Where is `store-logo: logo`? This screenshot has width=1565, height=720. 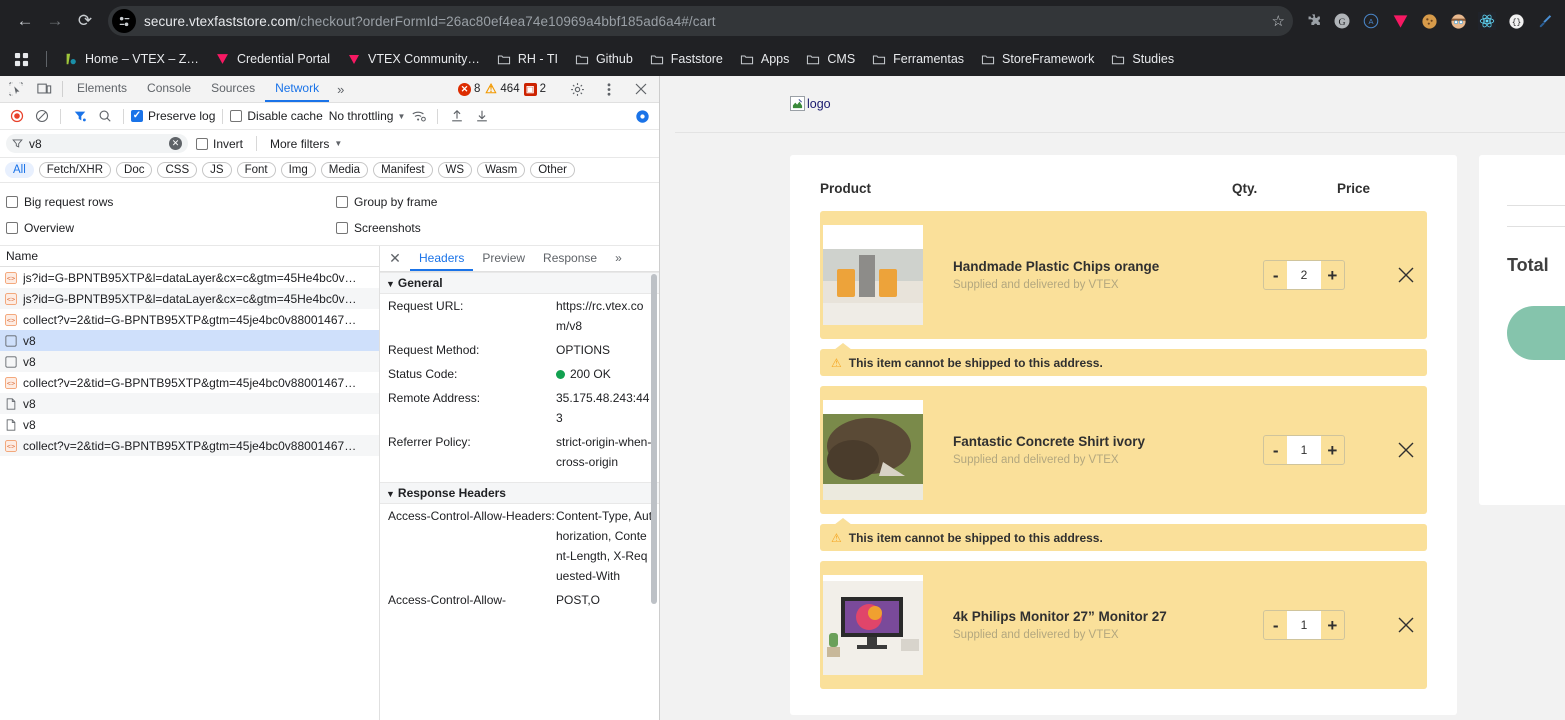 store-logo: logo is located at coordinates (1112, 103).